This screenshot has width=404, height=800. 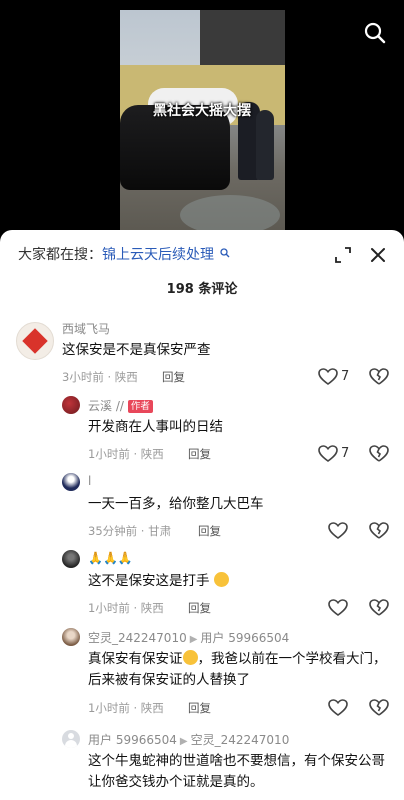 I want to click on author-badge: 作者, so click(x=140, y=406).